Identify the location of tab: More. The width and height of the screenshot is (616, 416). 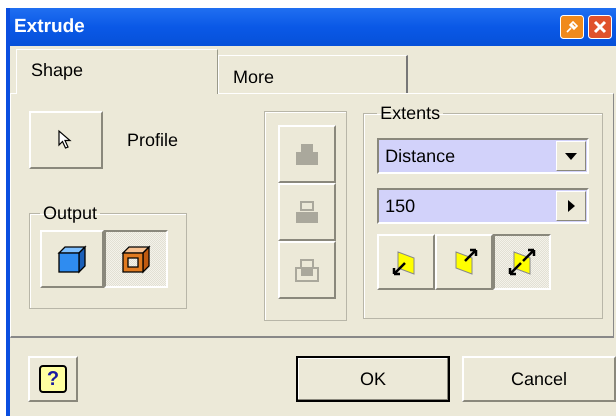
(313, 74).